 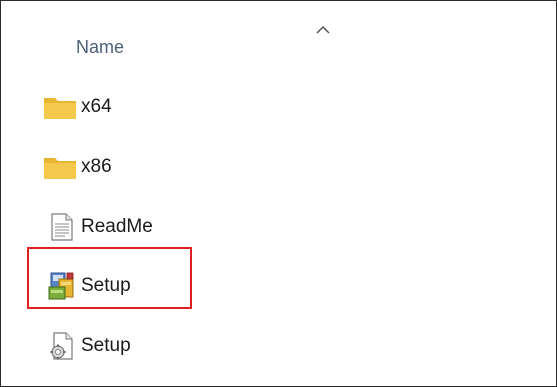 I want to click on file-name: Setup, so click(x=106, y=345).